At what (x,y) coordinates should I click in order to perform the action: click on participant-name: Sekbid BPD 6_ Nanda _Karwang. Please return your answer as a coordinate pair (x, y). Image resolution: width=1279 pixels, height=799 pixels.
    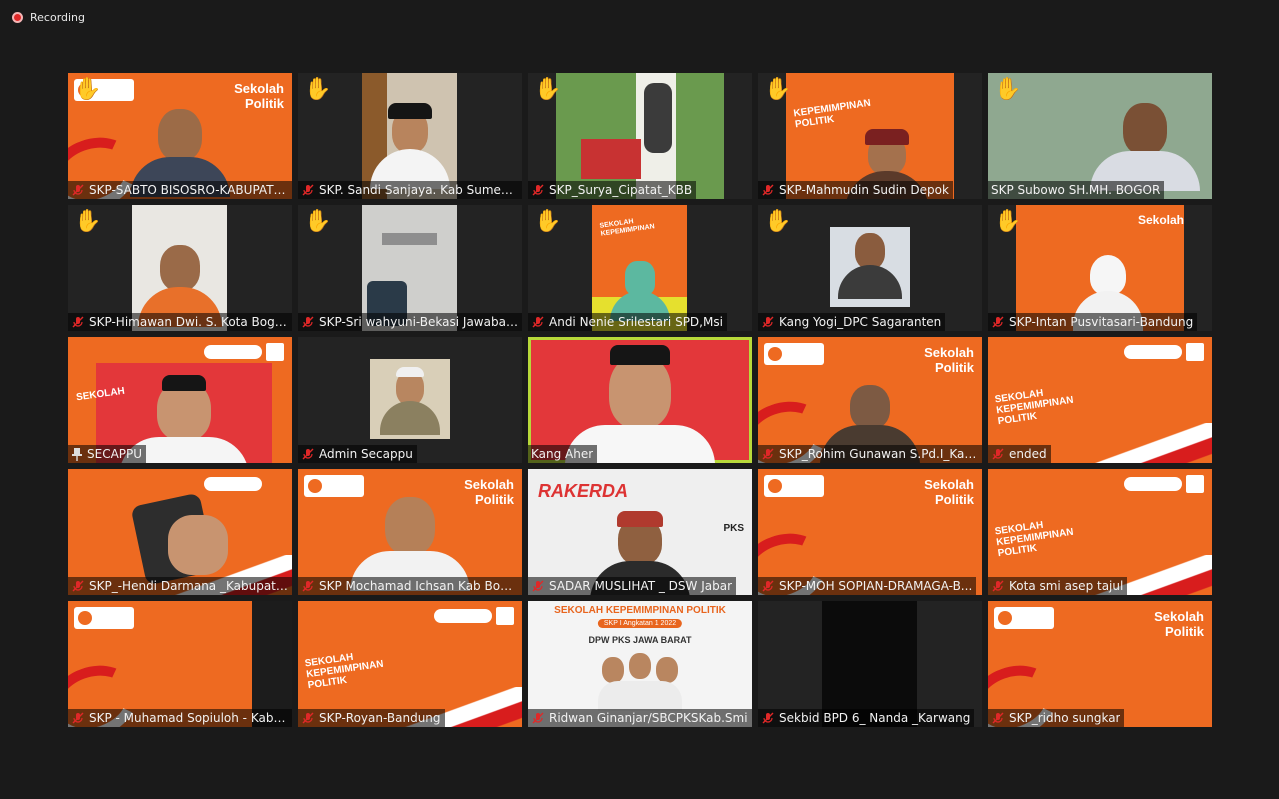
    Looking at the image, I should click on (875, 718).